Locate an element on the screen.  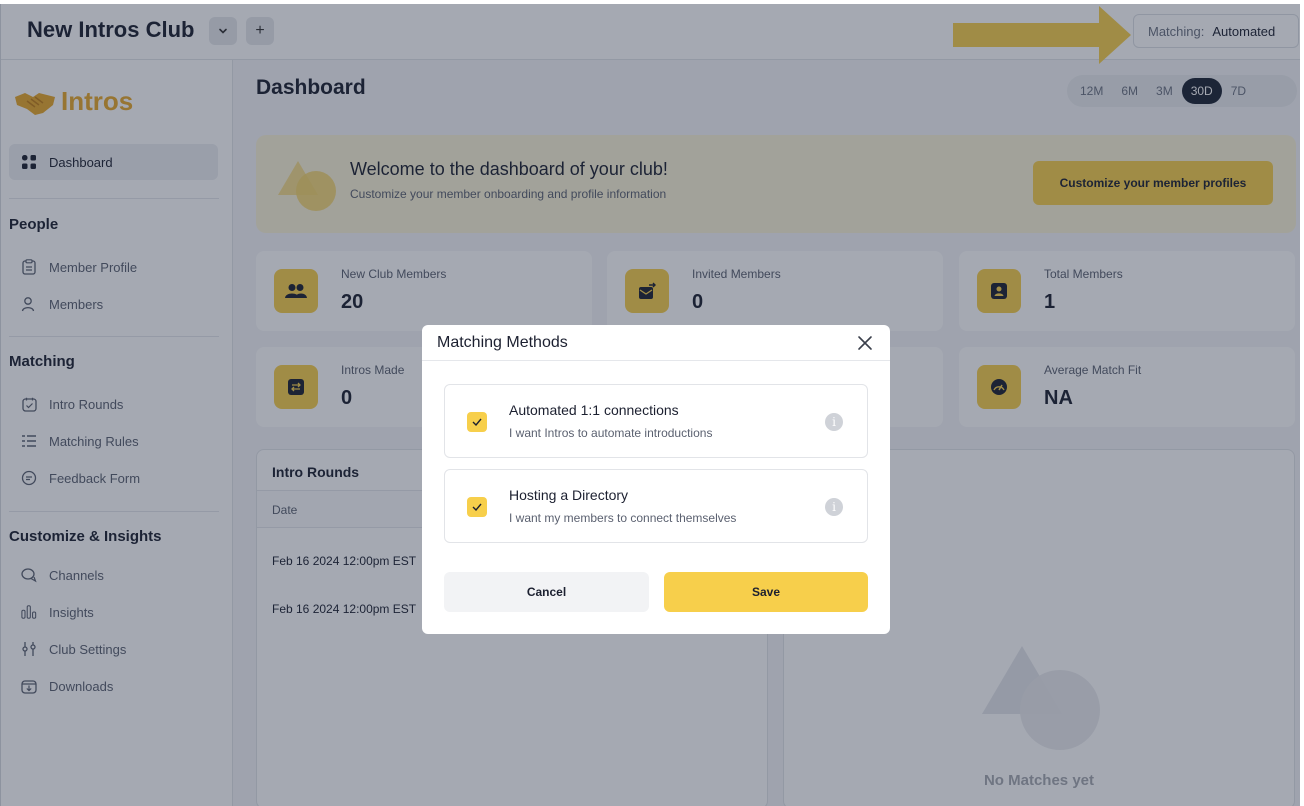
checkbox-directory is located at coordinates (477, 507).